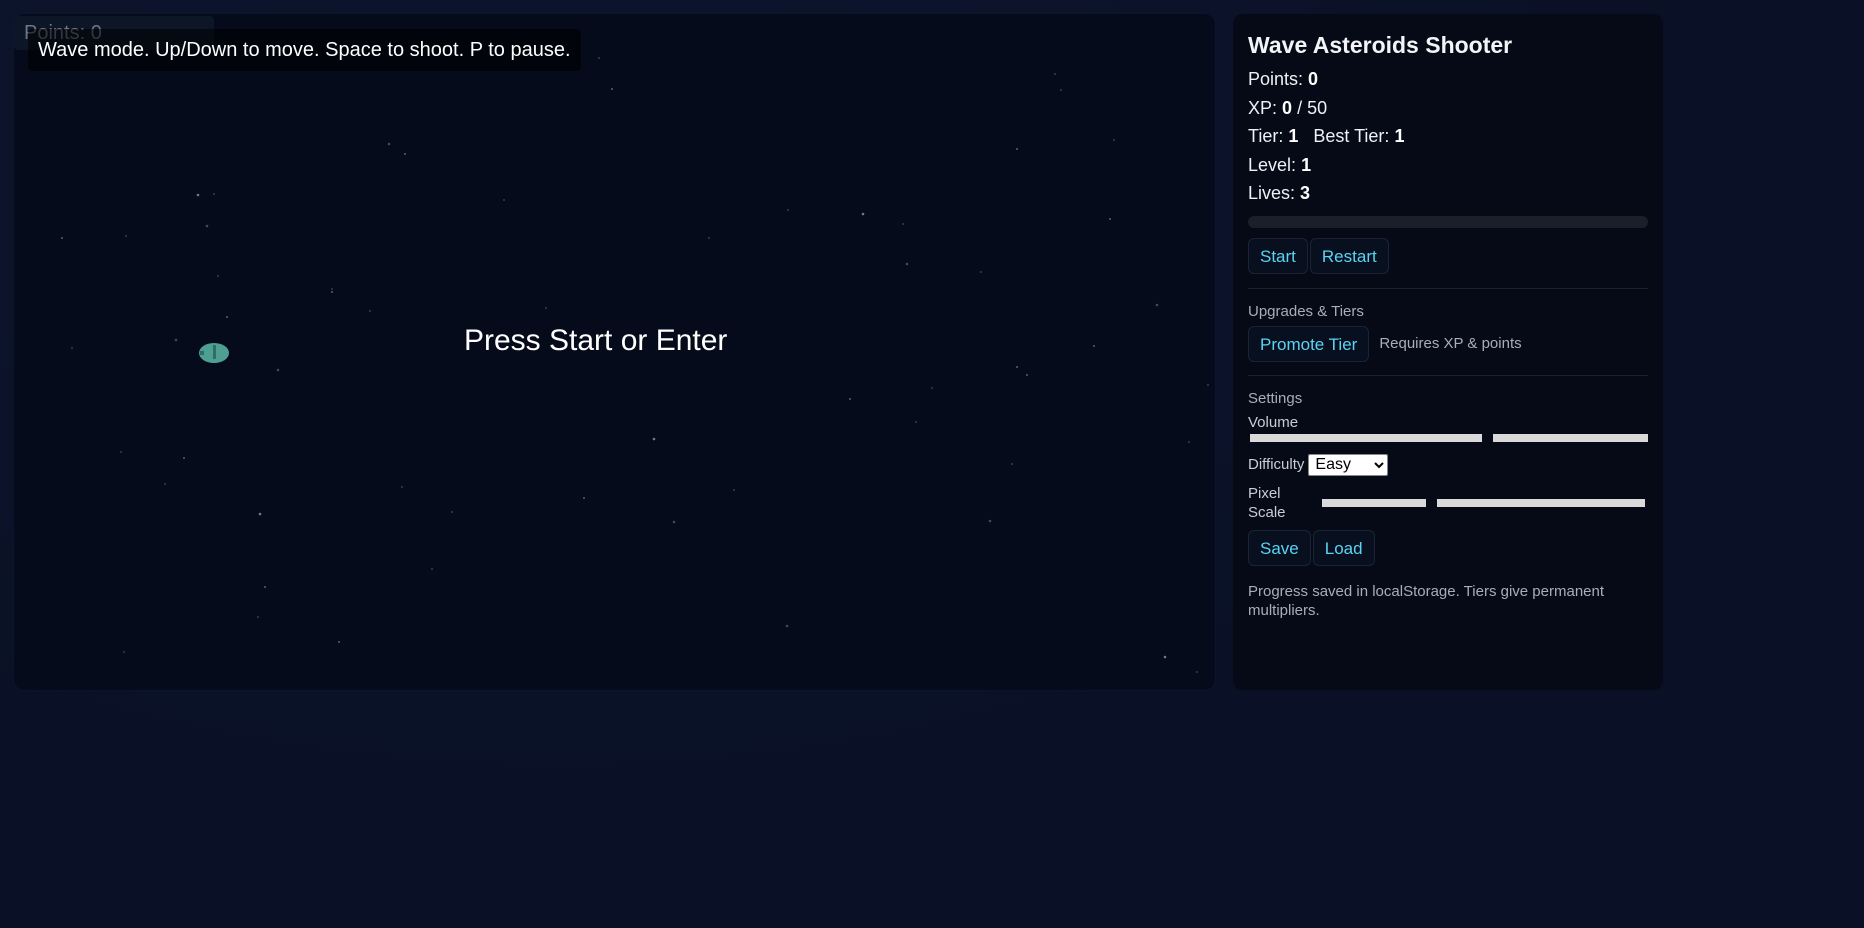 The width and height of the screenshot is (1864, 928). I want to click on restart-button: Restart, so click(1349, 255).